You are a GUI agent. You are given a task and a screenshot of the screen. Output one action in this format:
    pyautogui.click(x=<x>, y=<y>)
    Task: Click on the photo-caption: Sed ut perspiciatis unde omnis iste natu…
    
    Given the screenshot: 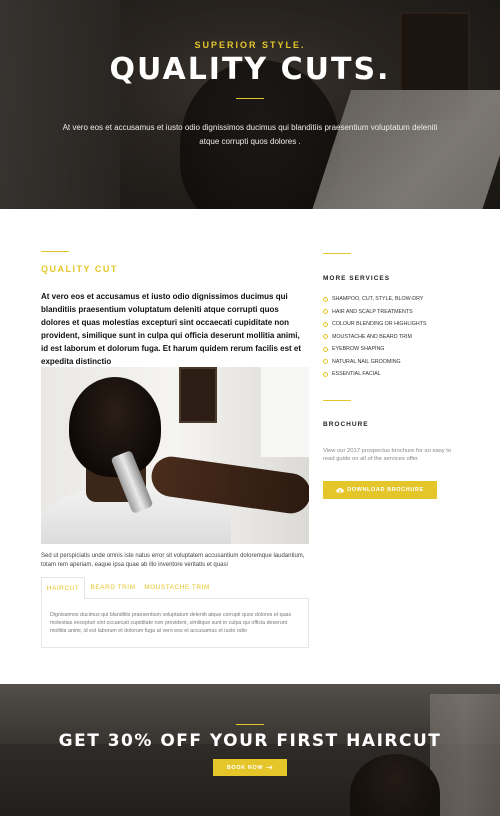 What is the action you would take?
    pyautogui.click(x=173, y=560)
    